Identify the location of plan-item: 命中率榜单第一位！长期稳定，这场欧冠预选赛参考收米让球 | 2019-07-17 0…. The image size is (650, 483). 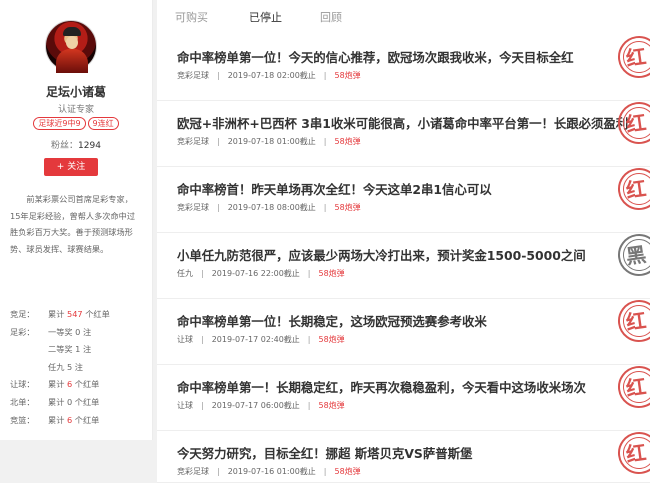
(403, 331).